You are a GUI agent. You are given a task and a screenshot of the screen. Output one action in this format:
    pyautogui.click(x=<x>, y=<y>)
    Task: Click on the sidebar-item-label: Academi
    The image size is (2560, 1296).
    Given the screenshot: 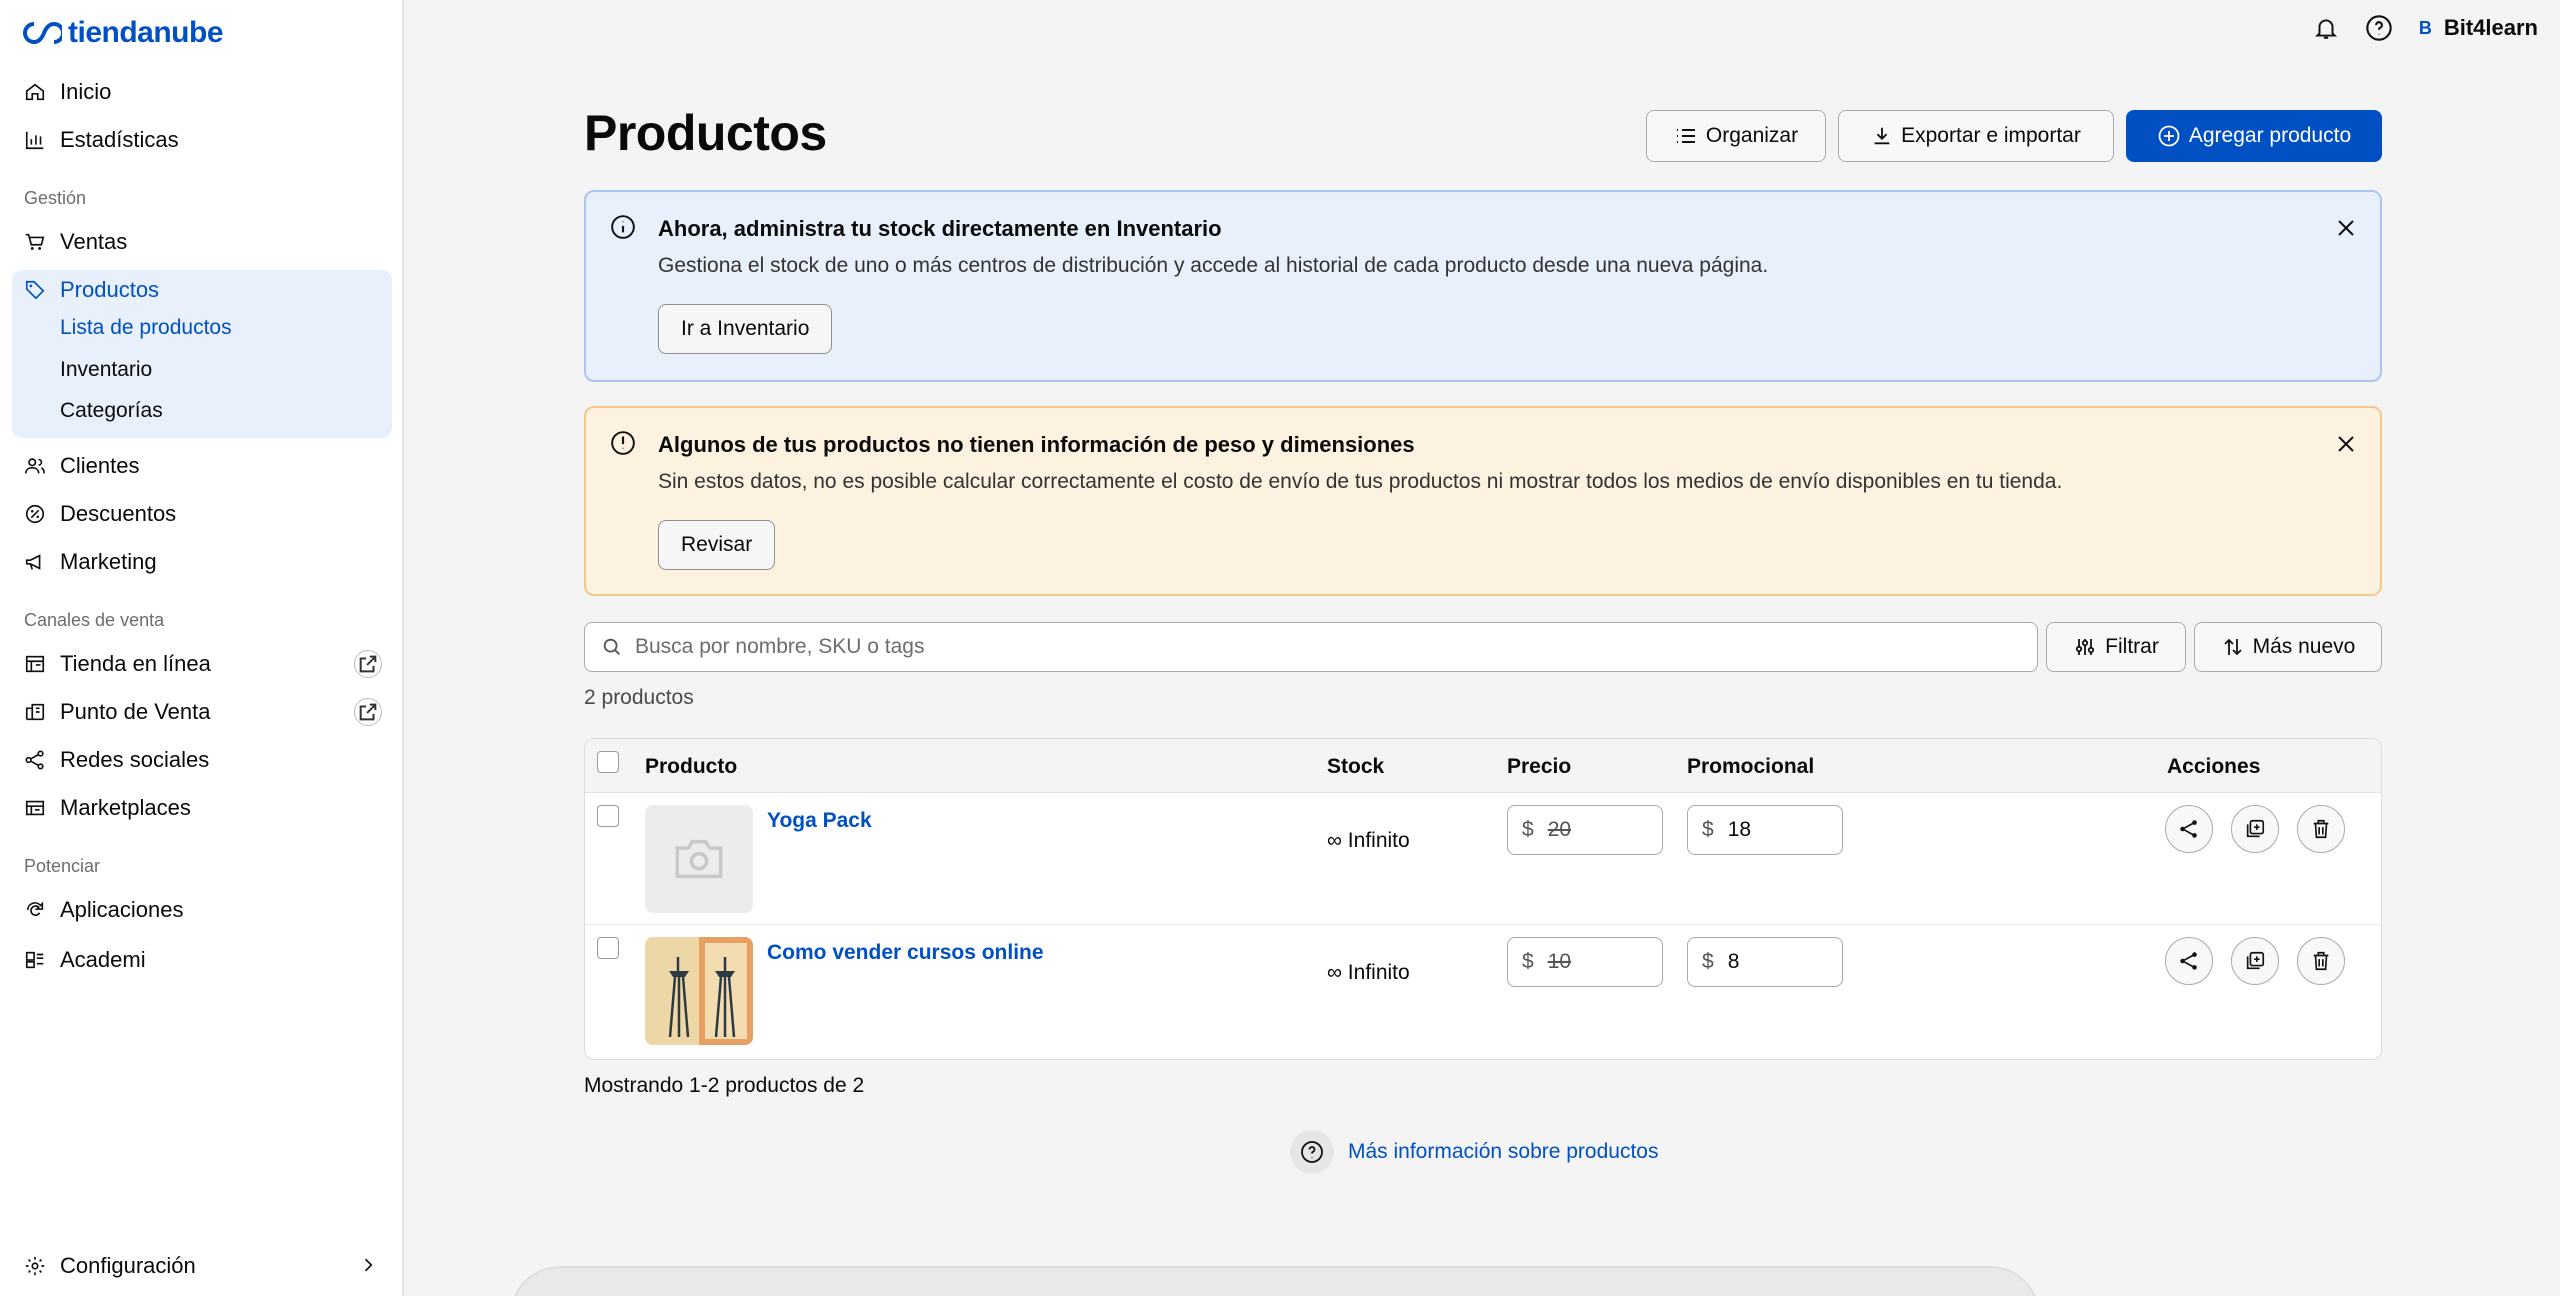 What is the action you would take?
    pyautogui.click(x=103, y=959)
    